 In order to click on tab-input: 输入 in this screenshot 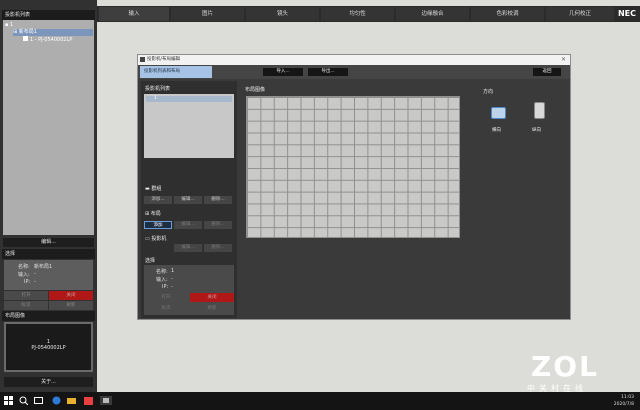, I will do `click(134, 14)`.